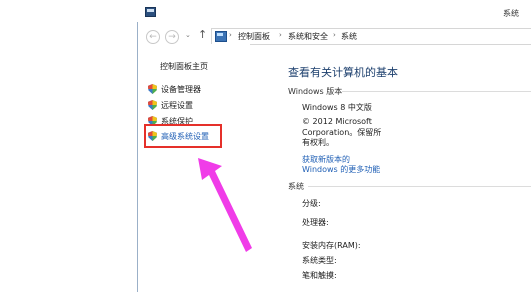 The height and width of the screenshot is (292, 531). I want to click on windows-edition-value: Windows 8 中文版, so click(337, 107).